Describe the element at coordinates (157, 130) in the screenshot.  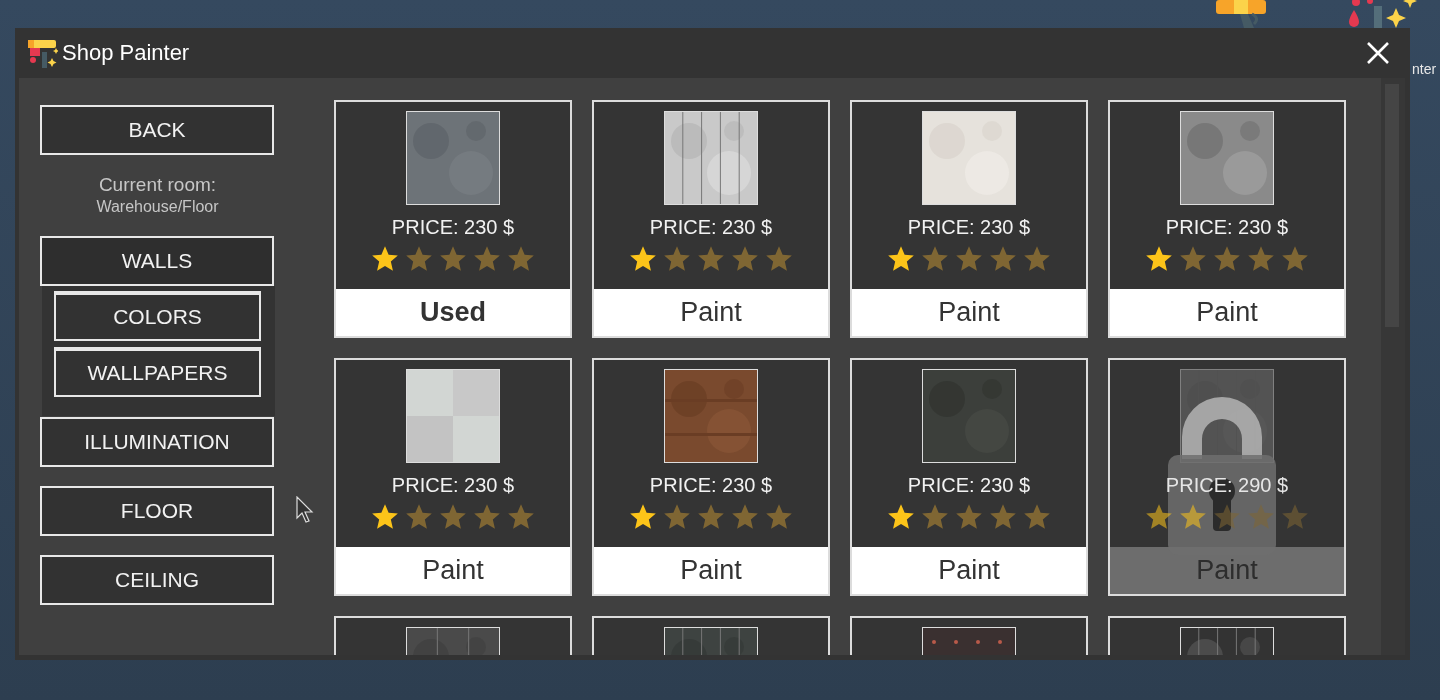
I see `back-button: BACK` at that location.